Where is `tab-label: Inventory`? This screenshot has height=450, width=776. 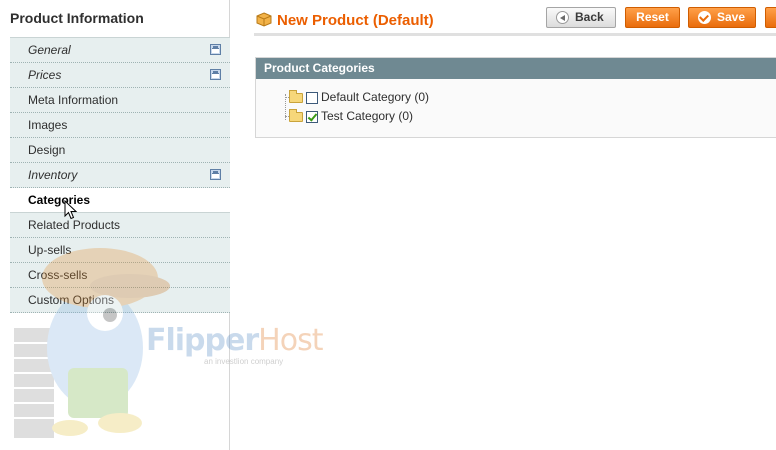
tab-label: Inventory is located at coordinates (53, 175).